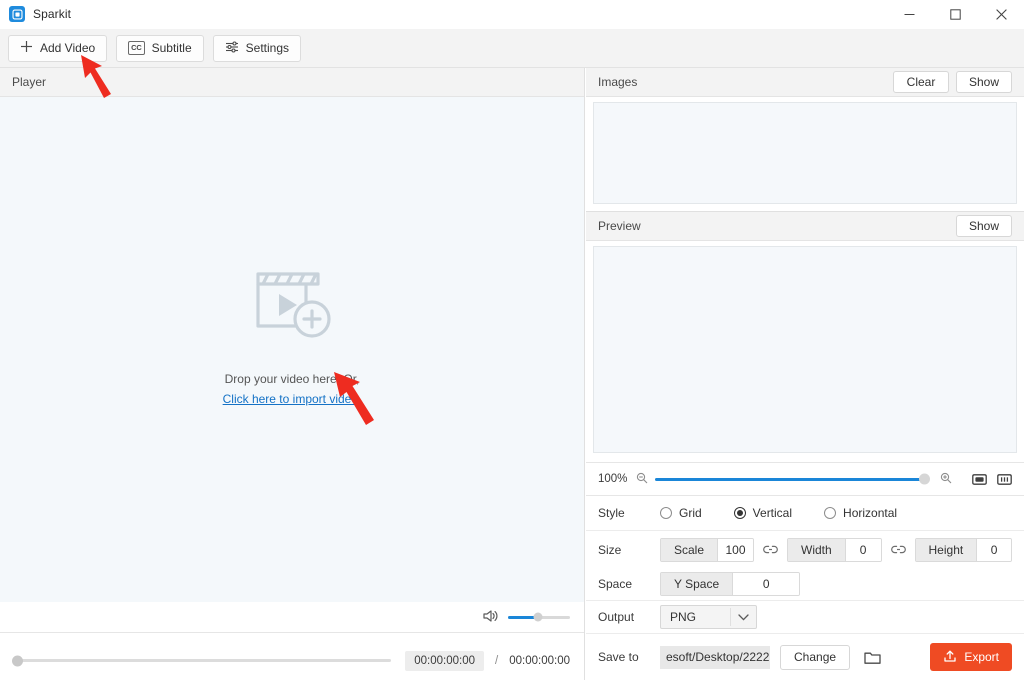 The height and width of the screenshot is (680, 1024). What do you see at coordinates (950, 657) in the screenshot?
I see `upload-icon` at bounding box center [950, 657].